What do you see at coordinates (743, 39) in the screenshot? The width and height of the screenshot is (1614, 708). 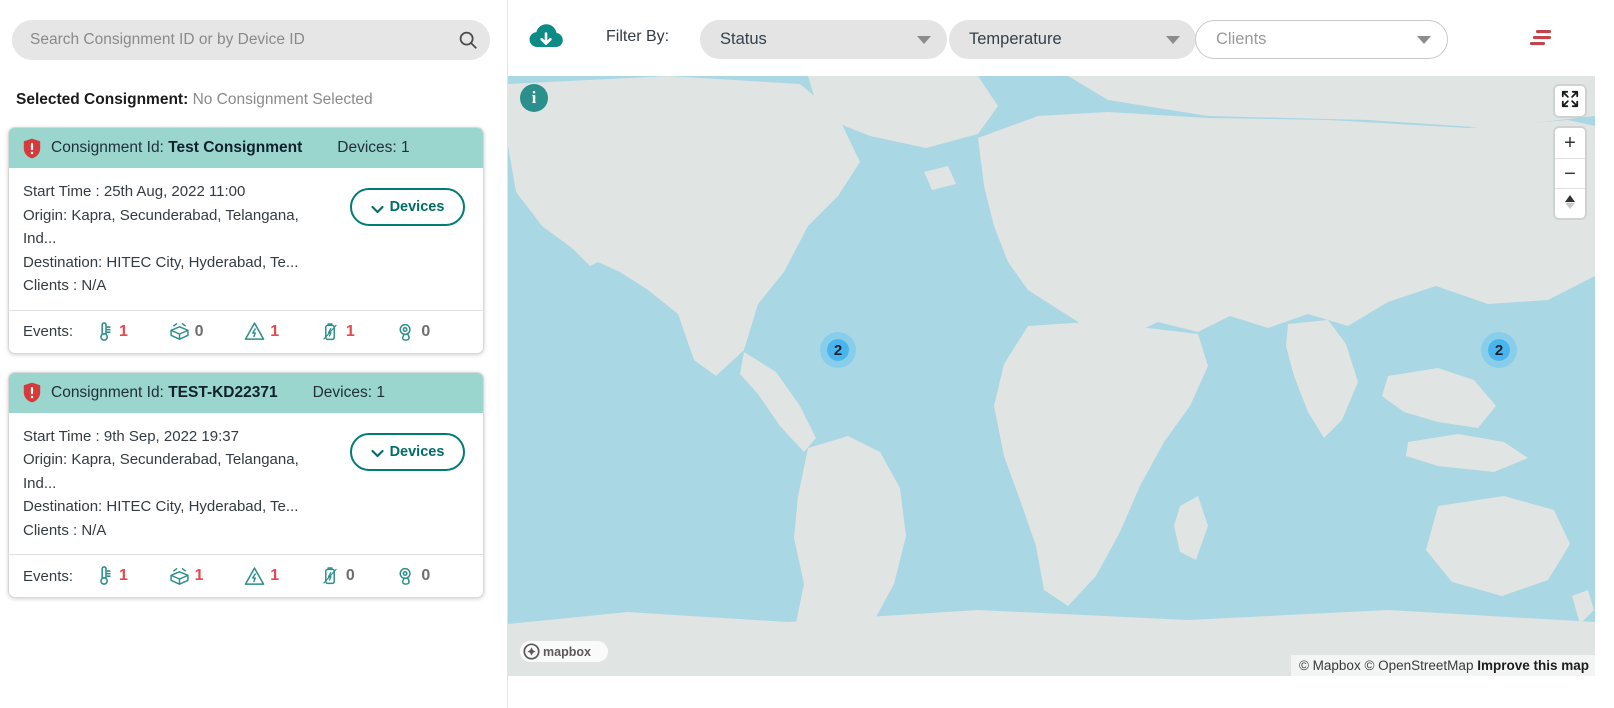 I see `status-filter-value: Status` at bounding box center [743, 39].